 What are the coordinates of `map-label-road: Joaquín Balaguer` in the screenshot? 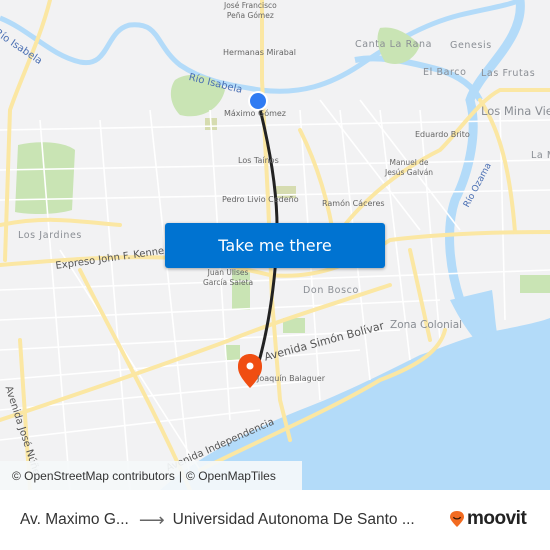 It's located at (291, 378).